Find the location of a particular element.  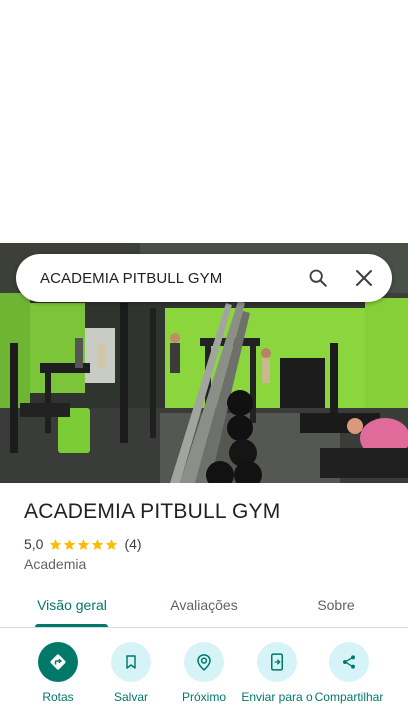

star-rating is located at coordinates (84, 544).